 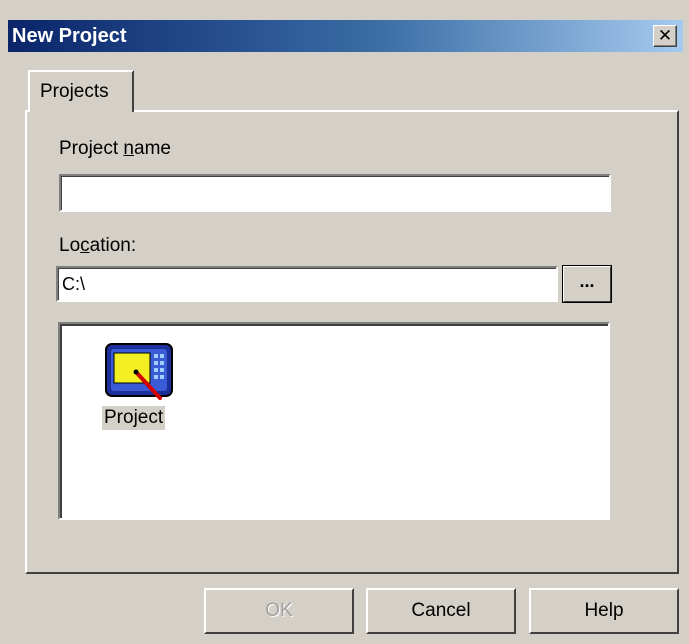 I want to click on close-icon: ✕, so click(x=665, y=36).